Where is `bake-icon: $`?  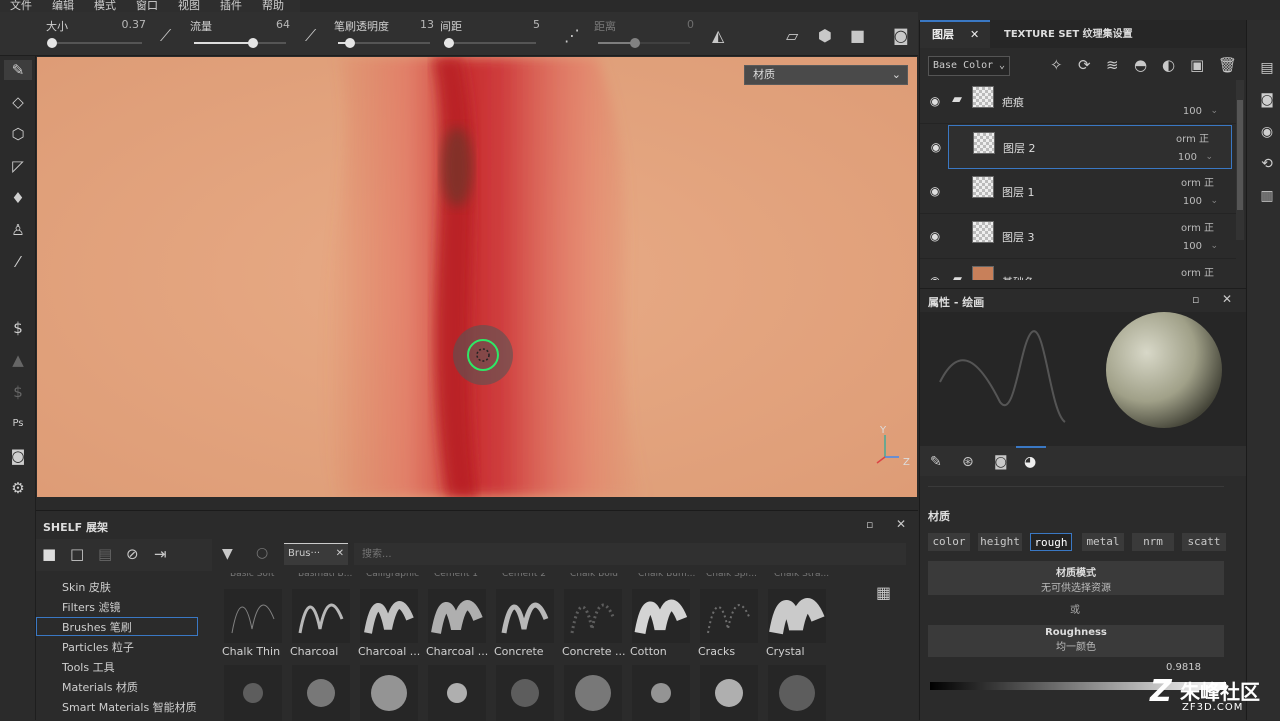 bake-icon: $ is located at coordinates (18, 328).